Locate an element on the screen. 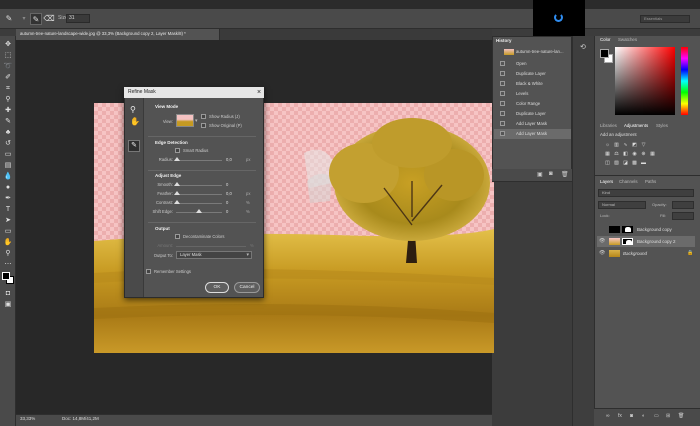 This screenshot has width=700, height=426. erase-refinements-icon: ⌫ is located at coordinates (49, 19).